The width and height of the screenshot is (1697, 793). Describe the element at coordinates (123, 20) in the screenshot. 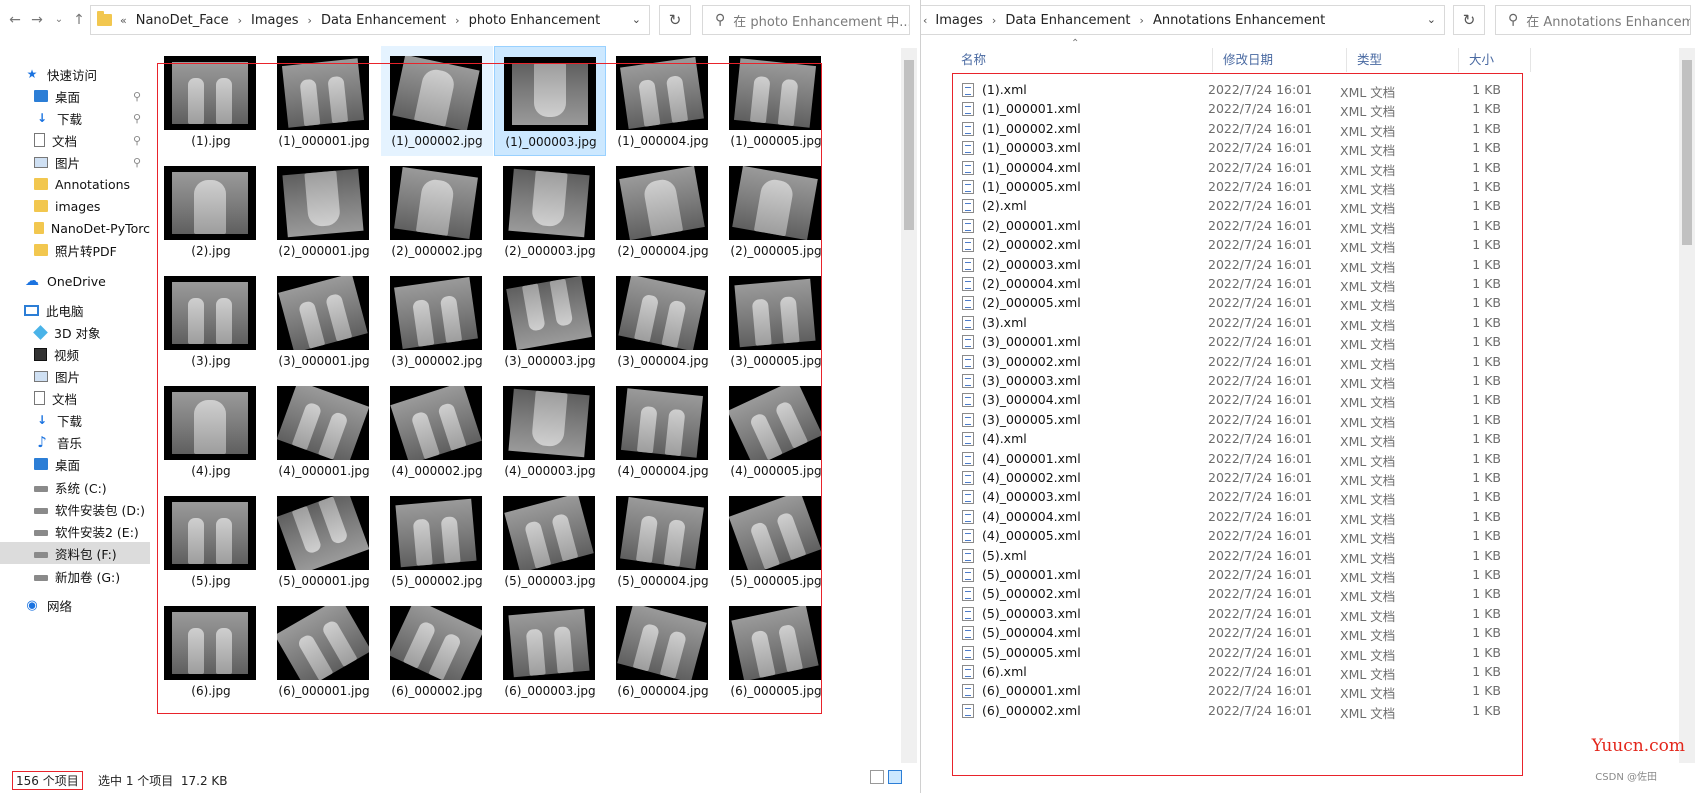

I see `overflow-chevron: «` at that location.